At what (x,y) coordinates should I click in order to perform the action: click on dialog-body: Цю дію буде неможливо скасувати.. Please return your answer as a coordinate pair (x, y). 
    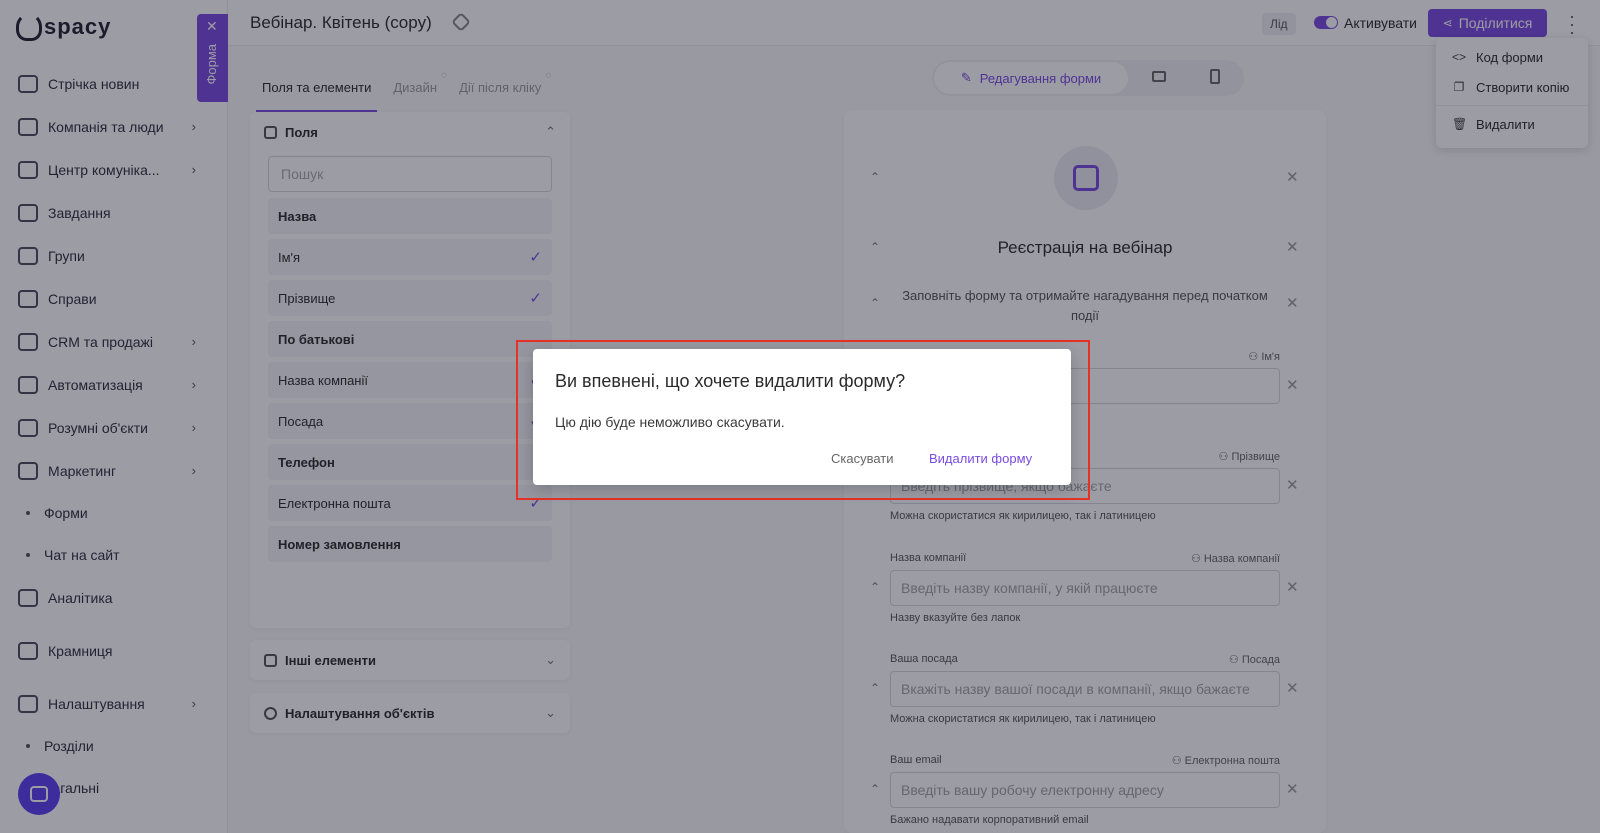
    Looking at the image, I should click on (670, 422).